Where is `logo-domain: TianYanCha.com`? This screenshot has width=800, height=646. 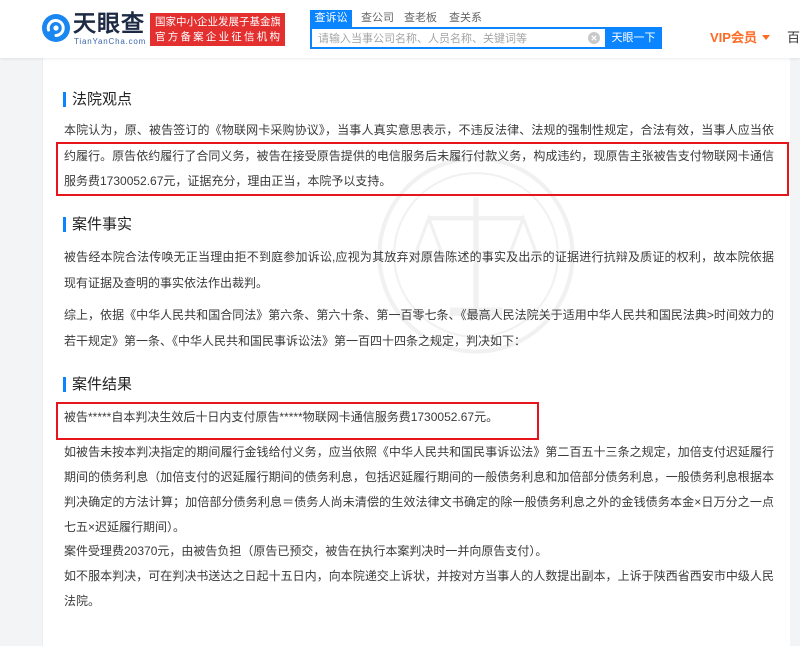 logo-domain: TianYanCha.com is located at coordinates (110, 41).